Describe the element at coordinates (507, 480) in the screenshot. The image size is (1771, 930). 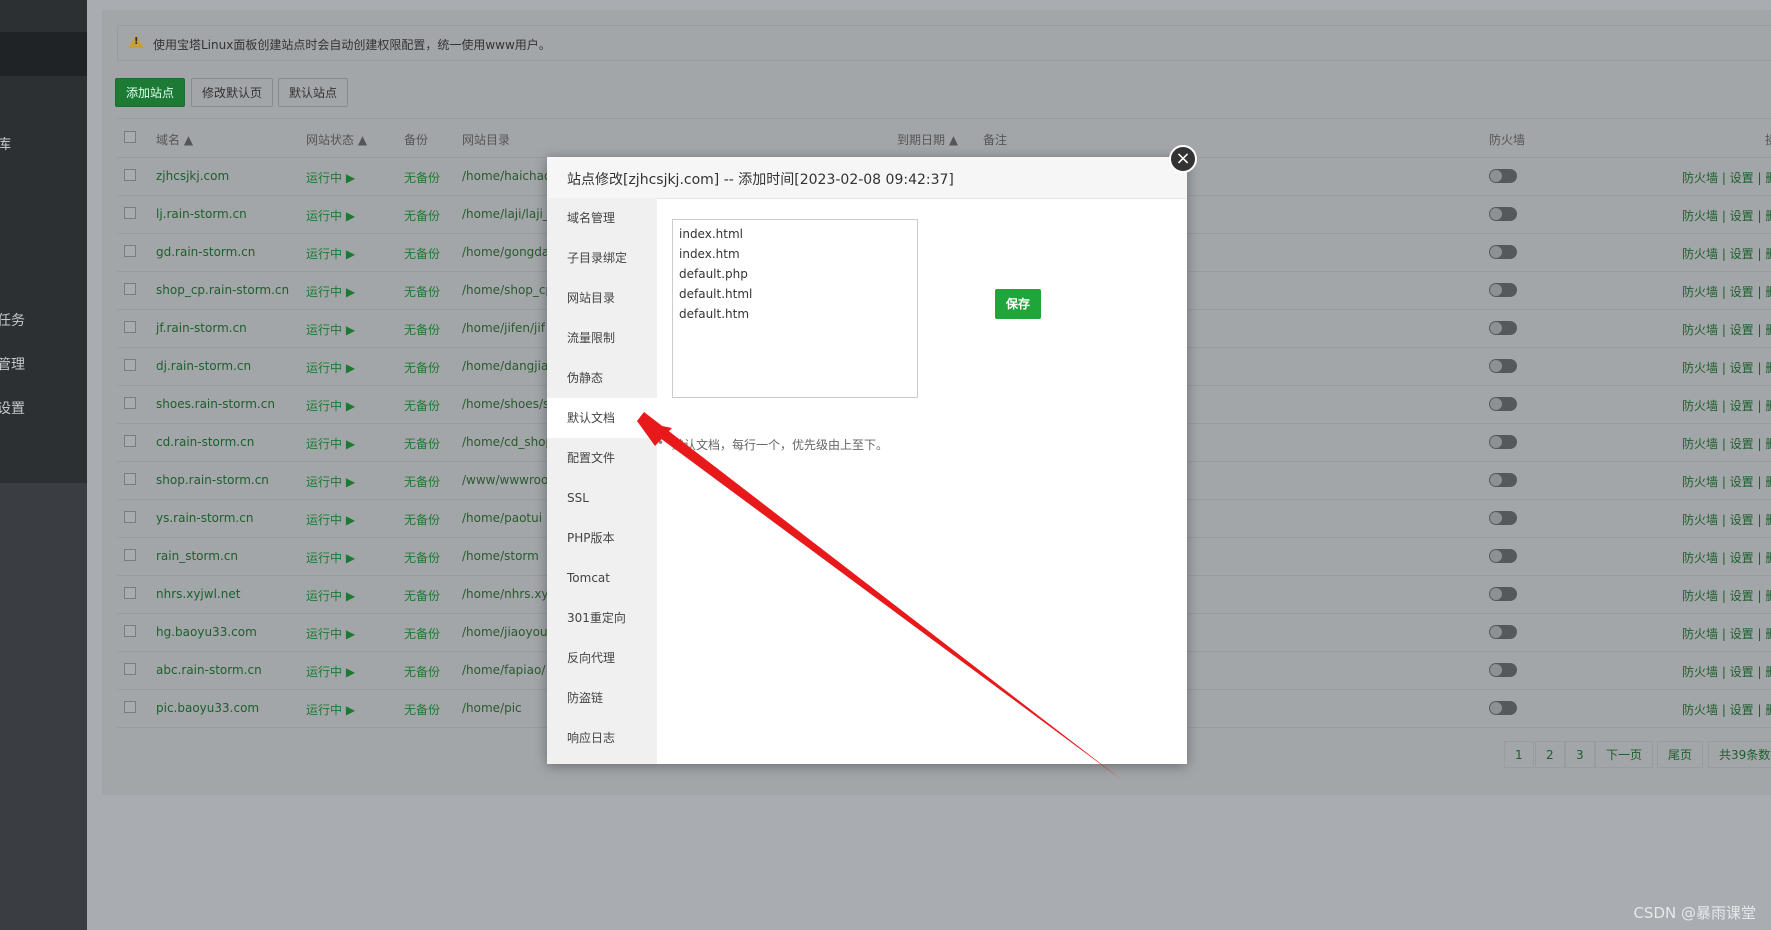
I see `site-root-path: /www/wwwroot` at that location.